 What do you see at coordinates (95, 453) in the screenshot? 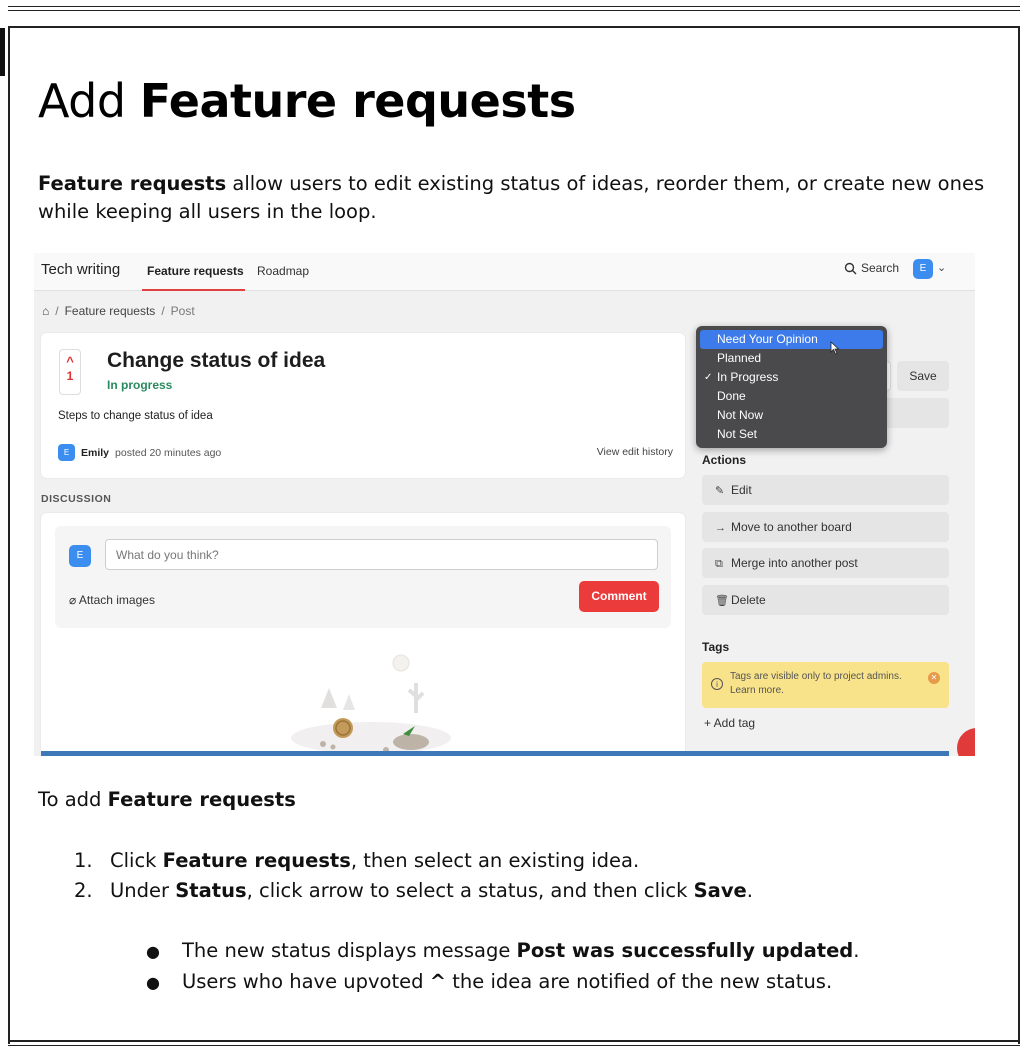
I see `author-name: Emily` at bounding box center [95, 453].